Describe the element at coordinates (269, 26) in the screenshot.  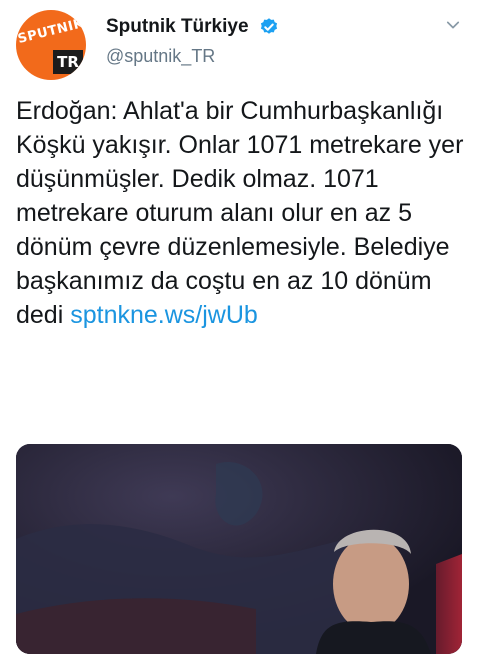
I see `verified-badge-icon` at that location.